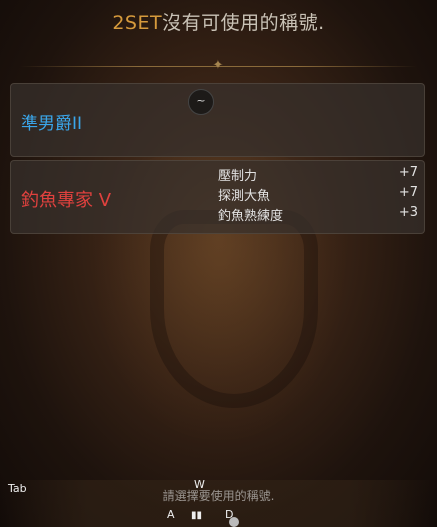 This screenshot has width=437, height=527. I want to click on stat-row: 探測大魚 +7, so click(318, 195).